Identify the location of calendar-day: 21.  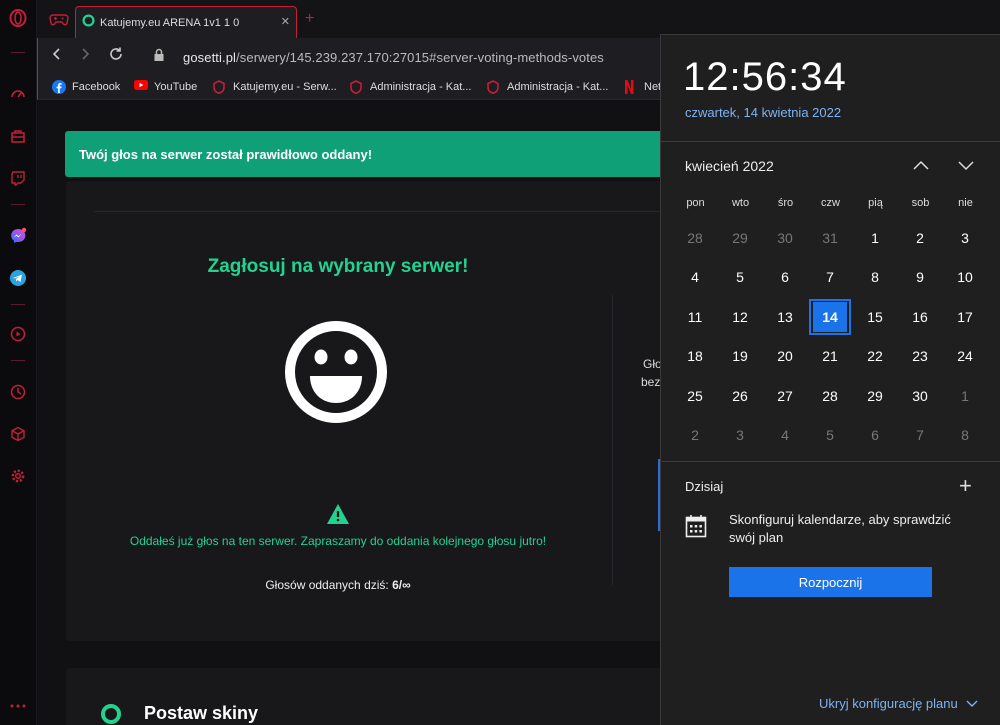
(830, 356).